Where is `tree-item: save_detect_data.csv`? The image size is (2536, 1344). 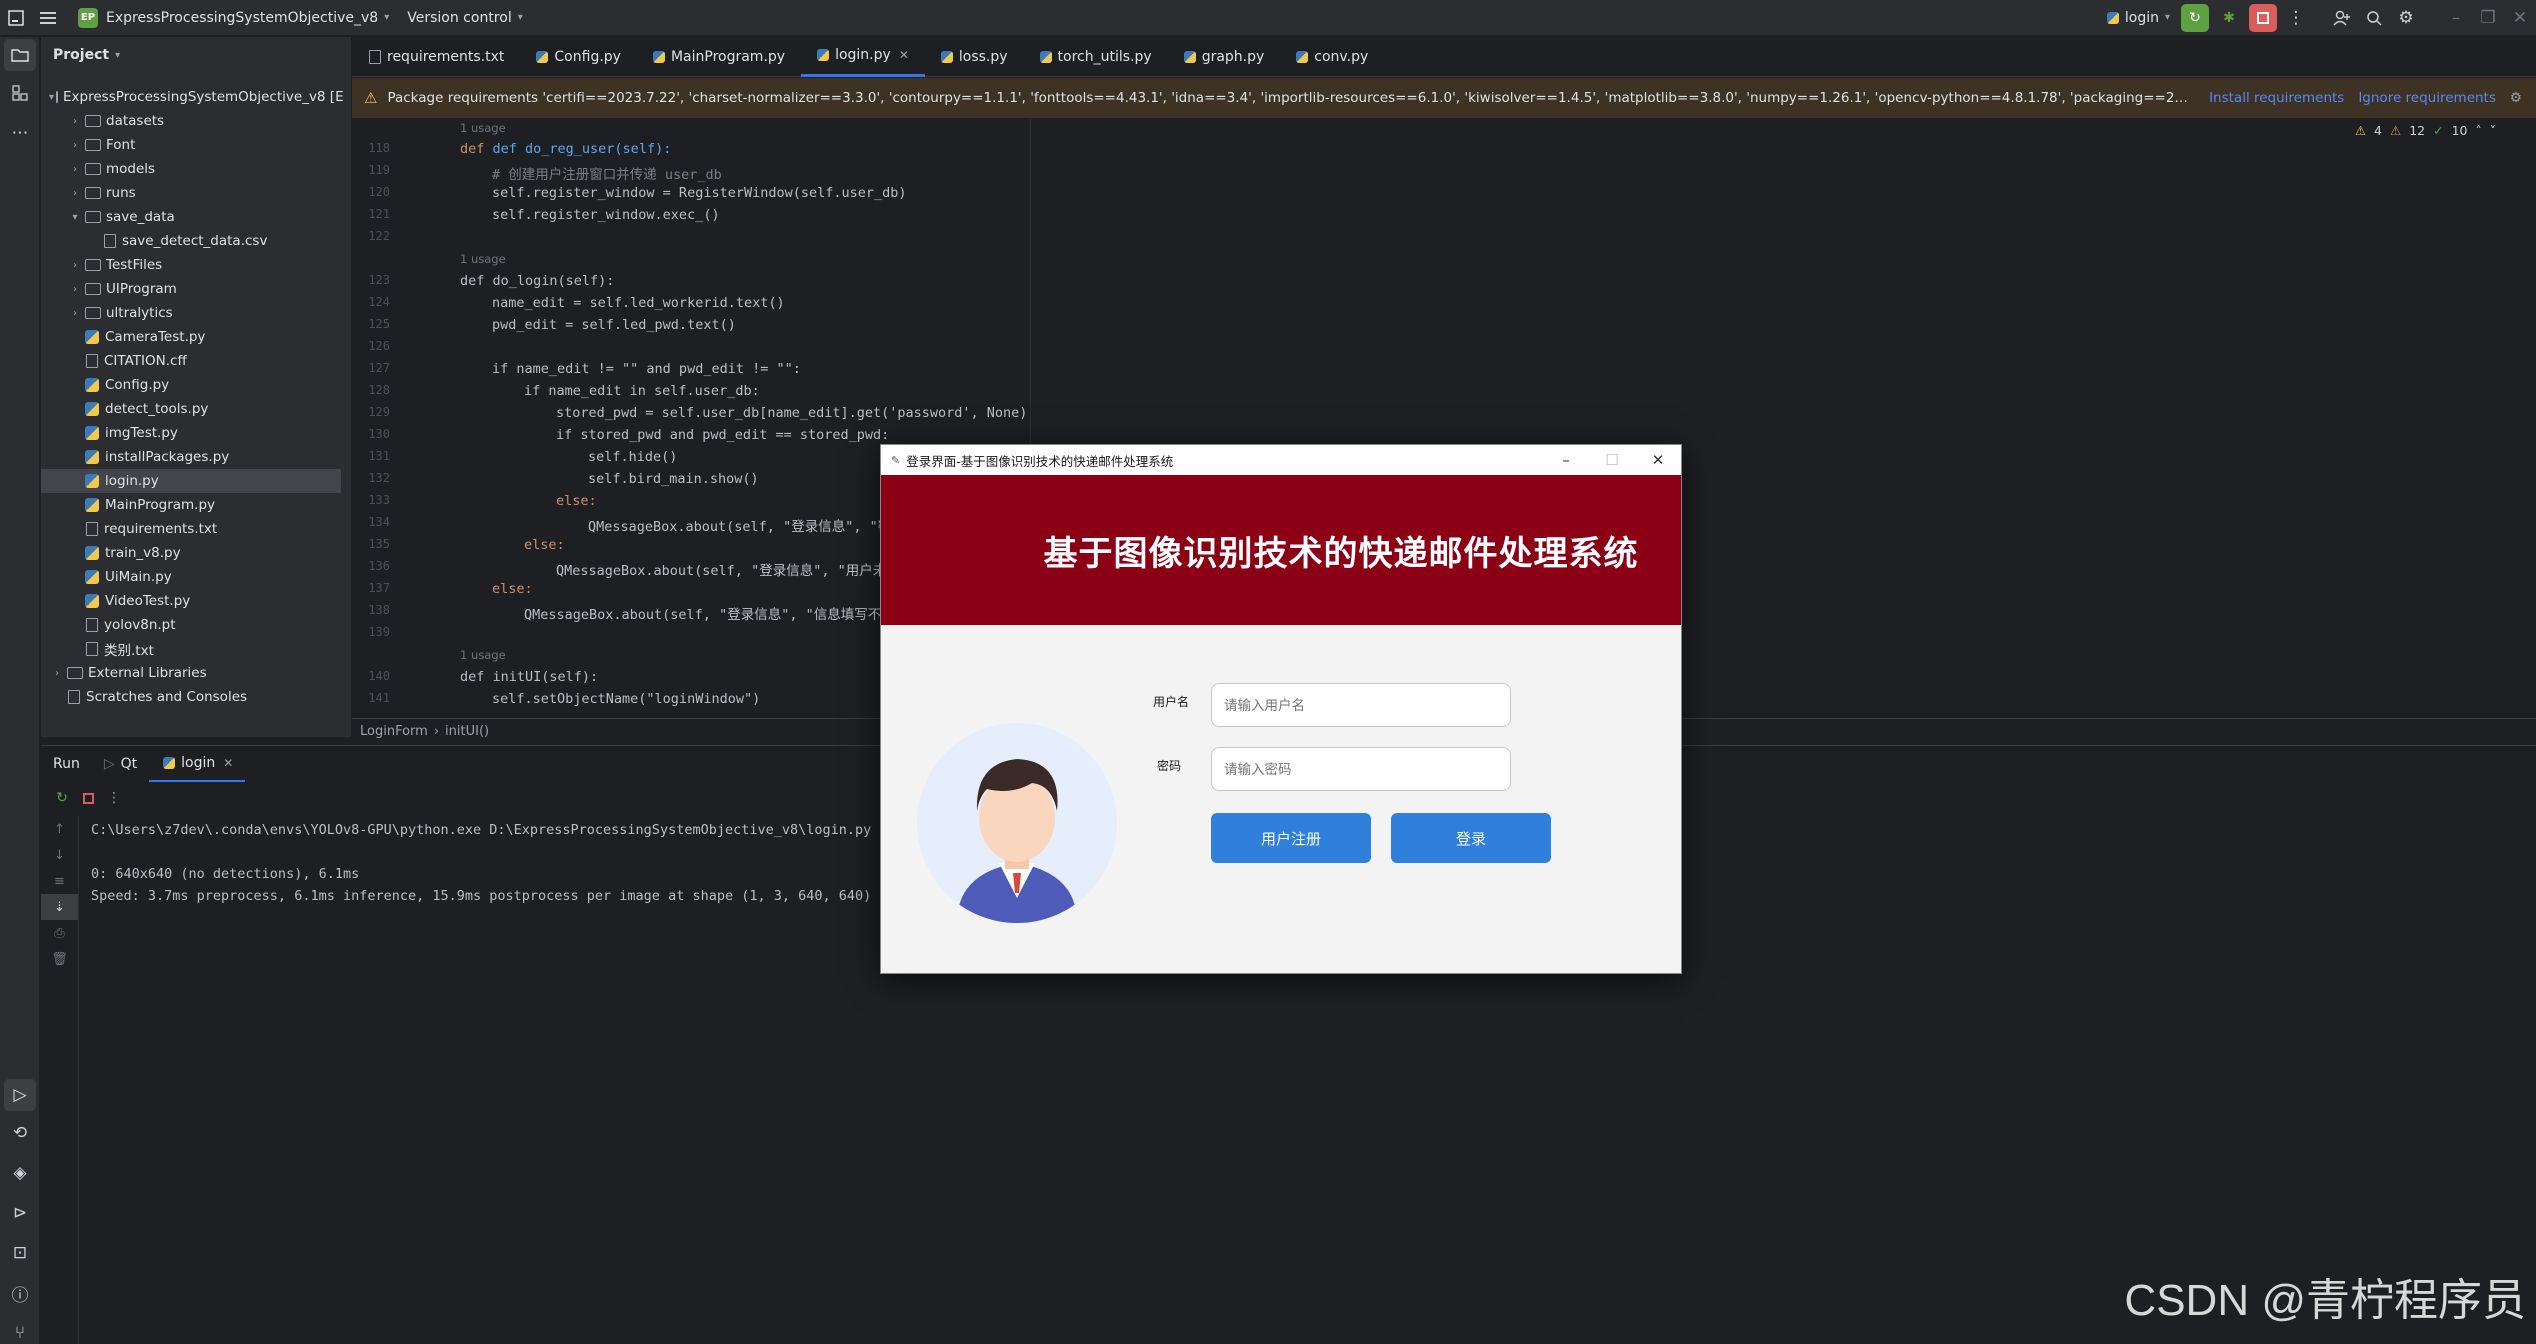
tree-item: save_detect_data.csv is located at coordinates (191, 241).